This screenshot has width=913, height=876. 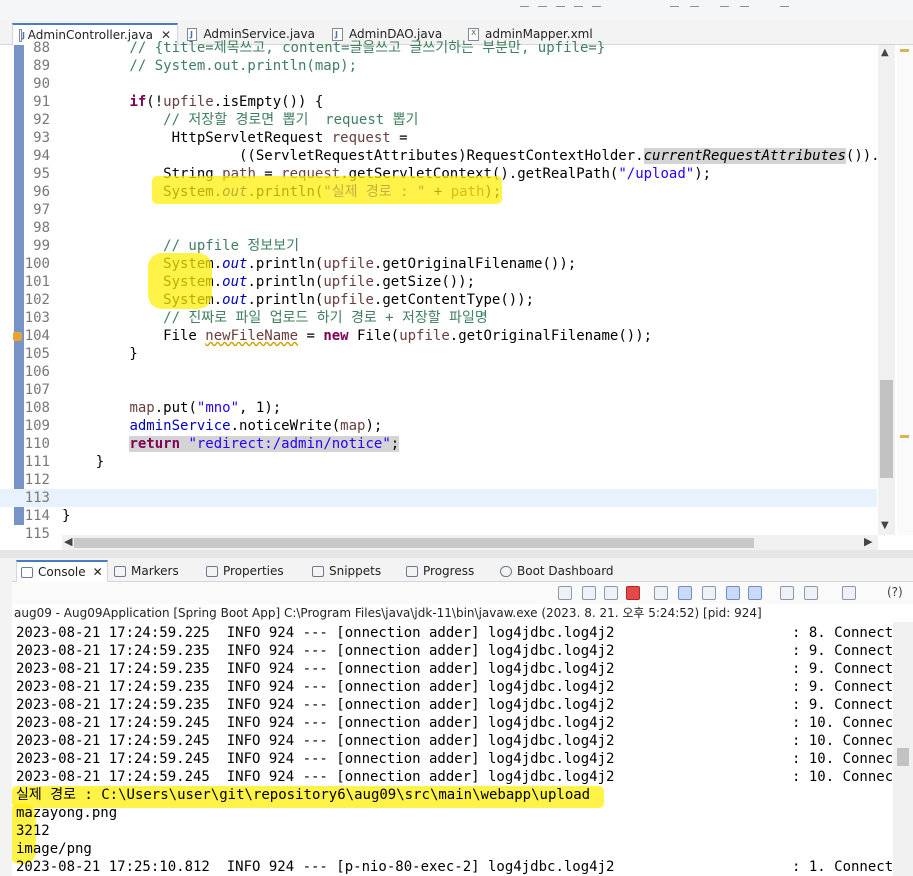 I want to click on code-line: 109 adminService.noticeWrite(map);, so click(x=438, y=426).